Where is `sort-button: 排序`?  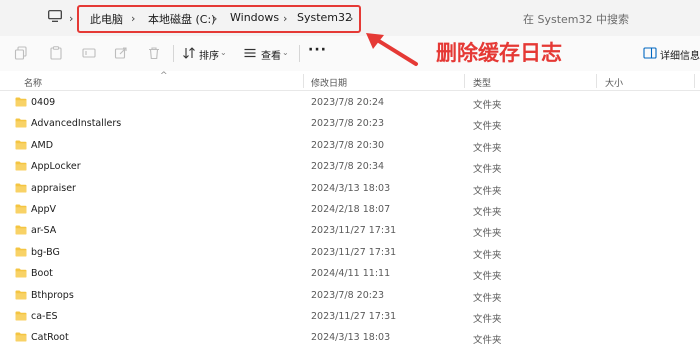
sort-button: 排序 is located at coordinates (209, 54).